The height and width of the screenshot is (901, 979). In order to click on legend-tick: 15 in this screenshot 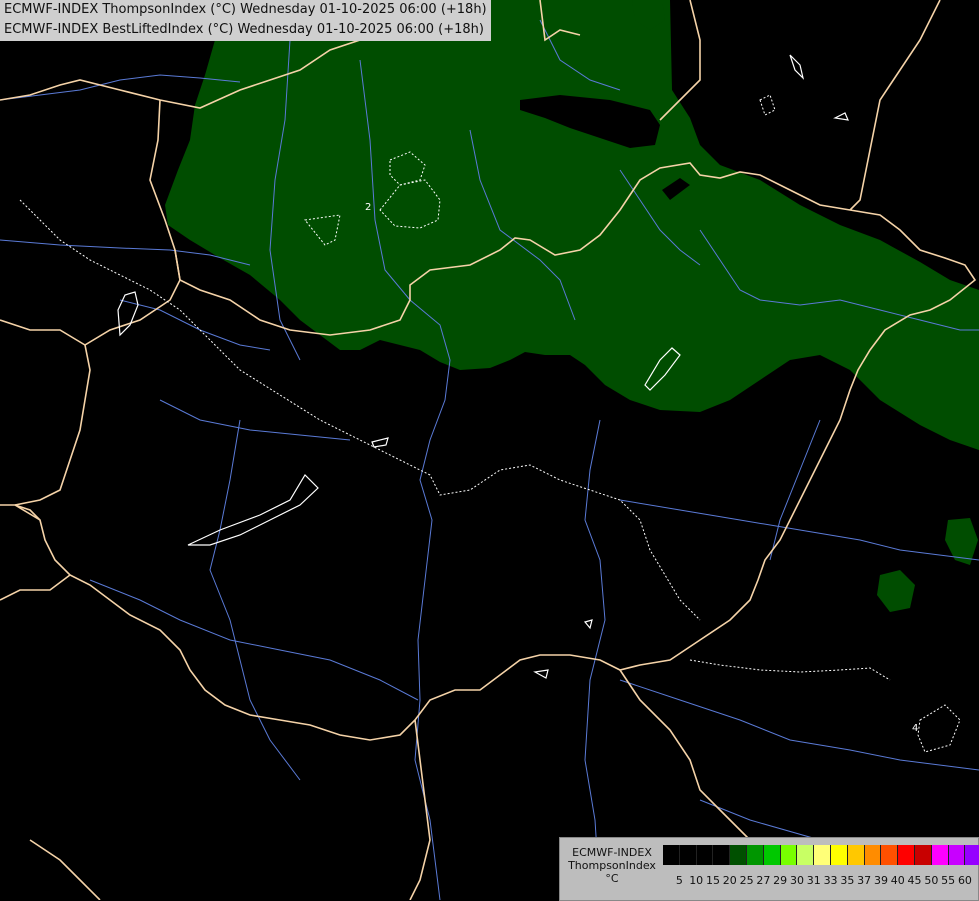, I will do `click(712, 880)`.